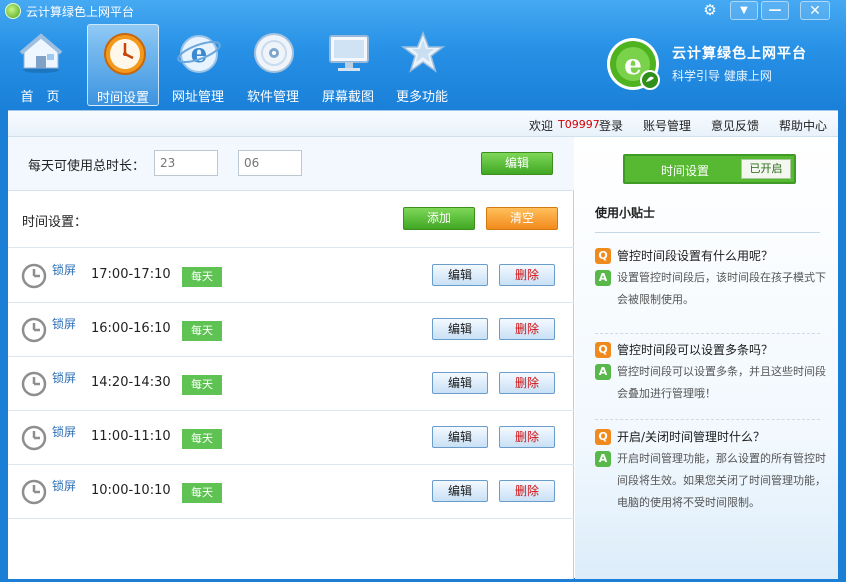 This screenshot has width=846, height=582. I want to click on brand-name: 云计算绿色上网平台, so click(739, 54).